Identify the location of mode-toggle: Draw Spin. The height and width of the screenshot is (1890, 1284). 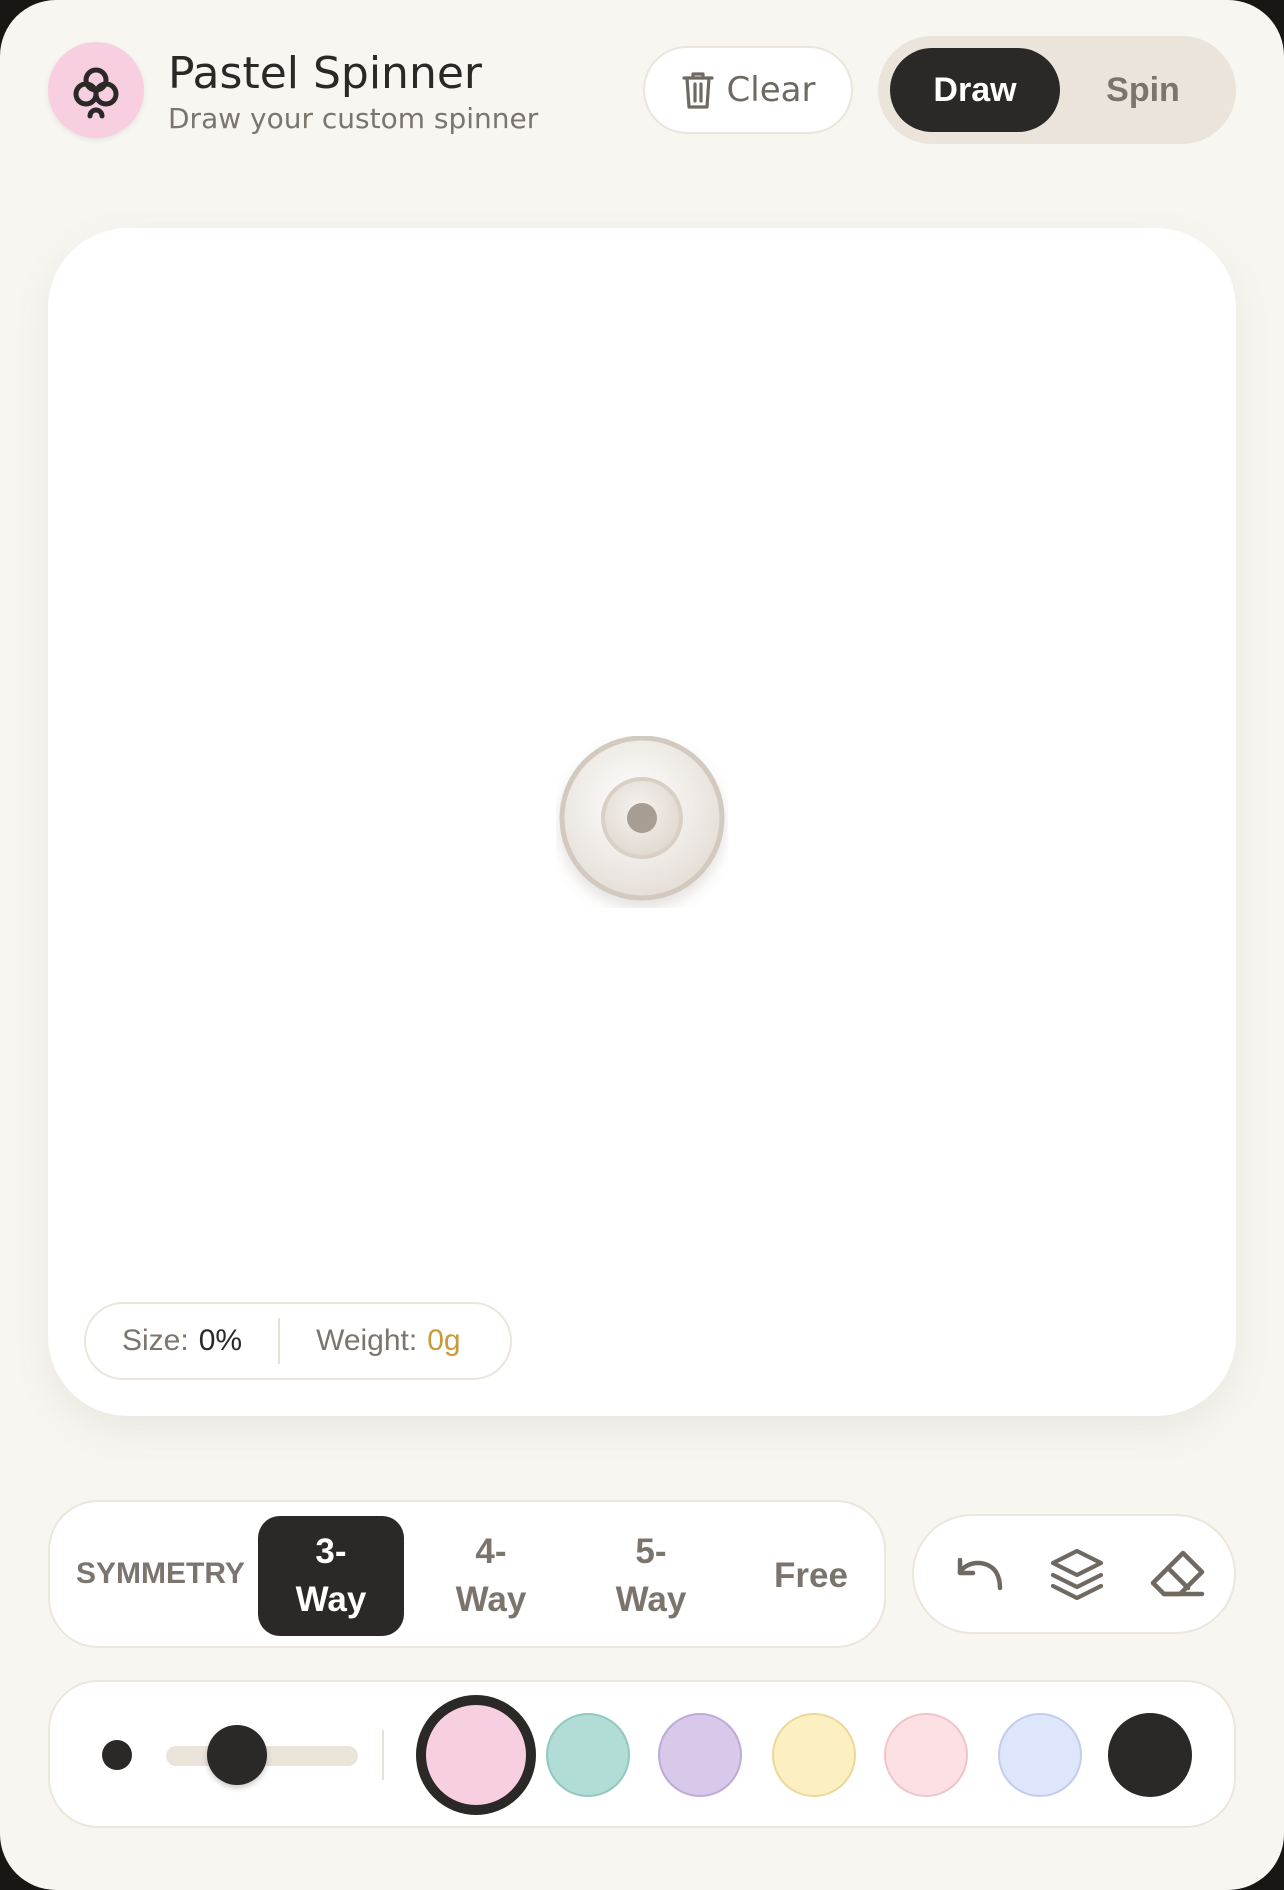
(1057, 90).